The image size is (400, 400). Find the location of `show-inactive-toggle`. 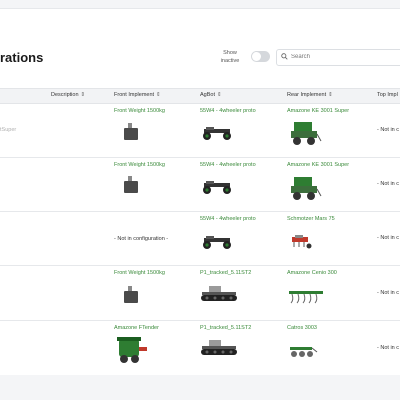

show-inactive-toggle is located at coordinates (260, 56).